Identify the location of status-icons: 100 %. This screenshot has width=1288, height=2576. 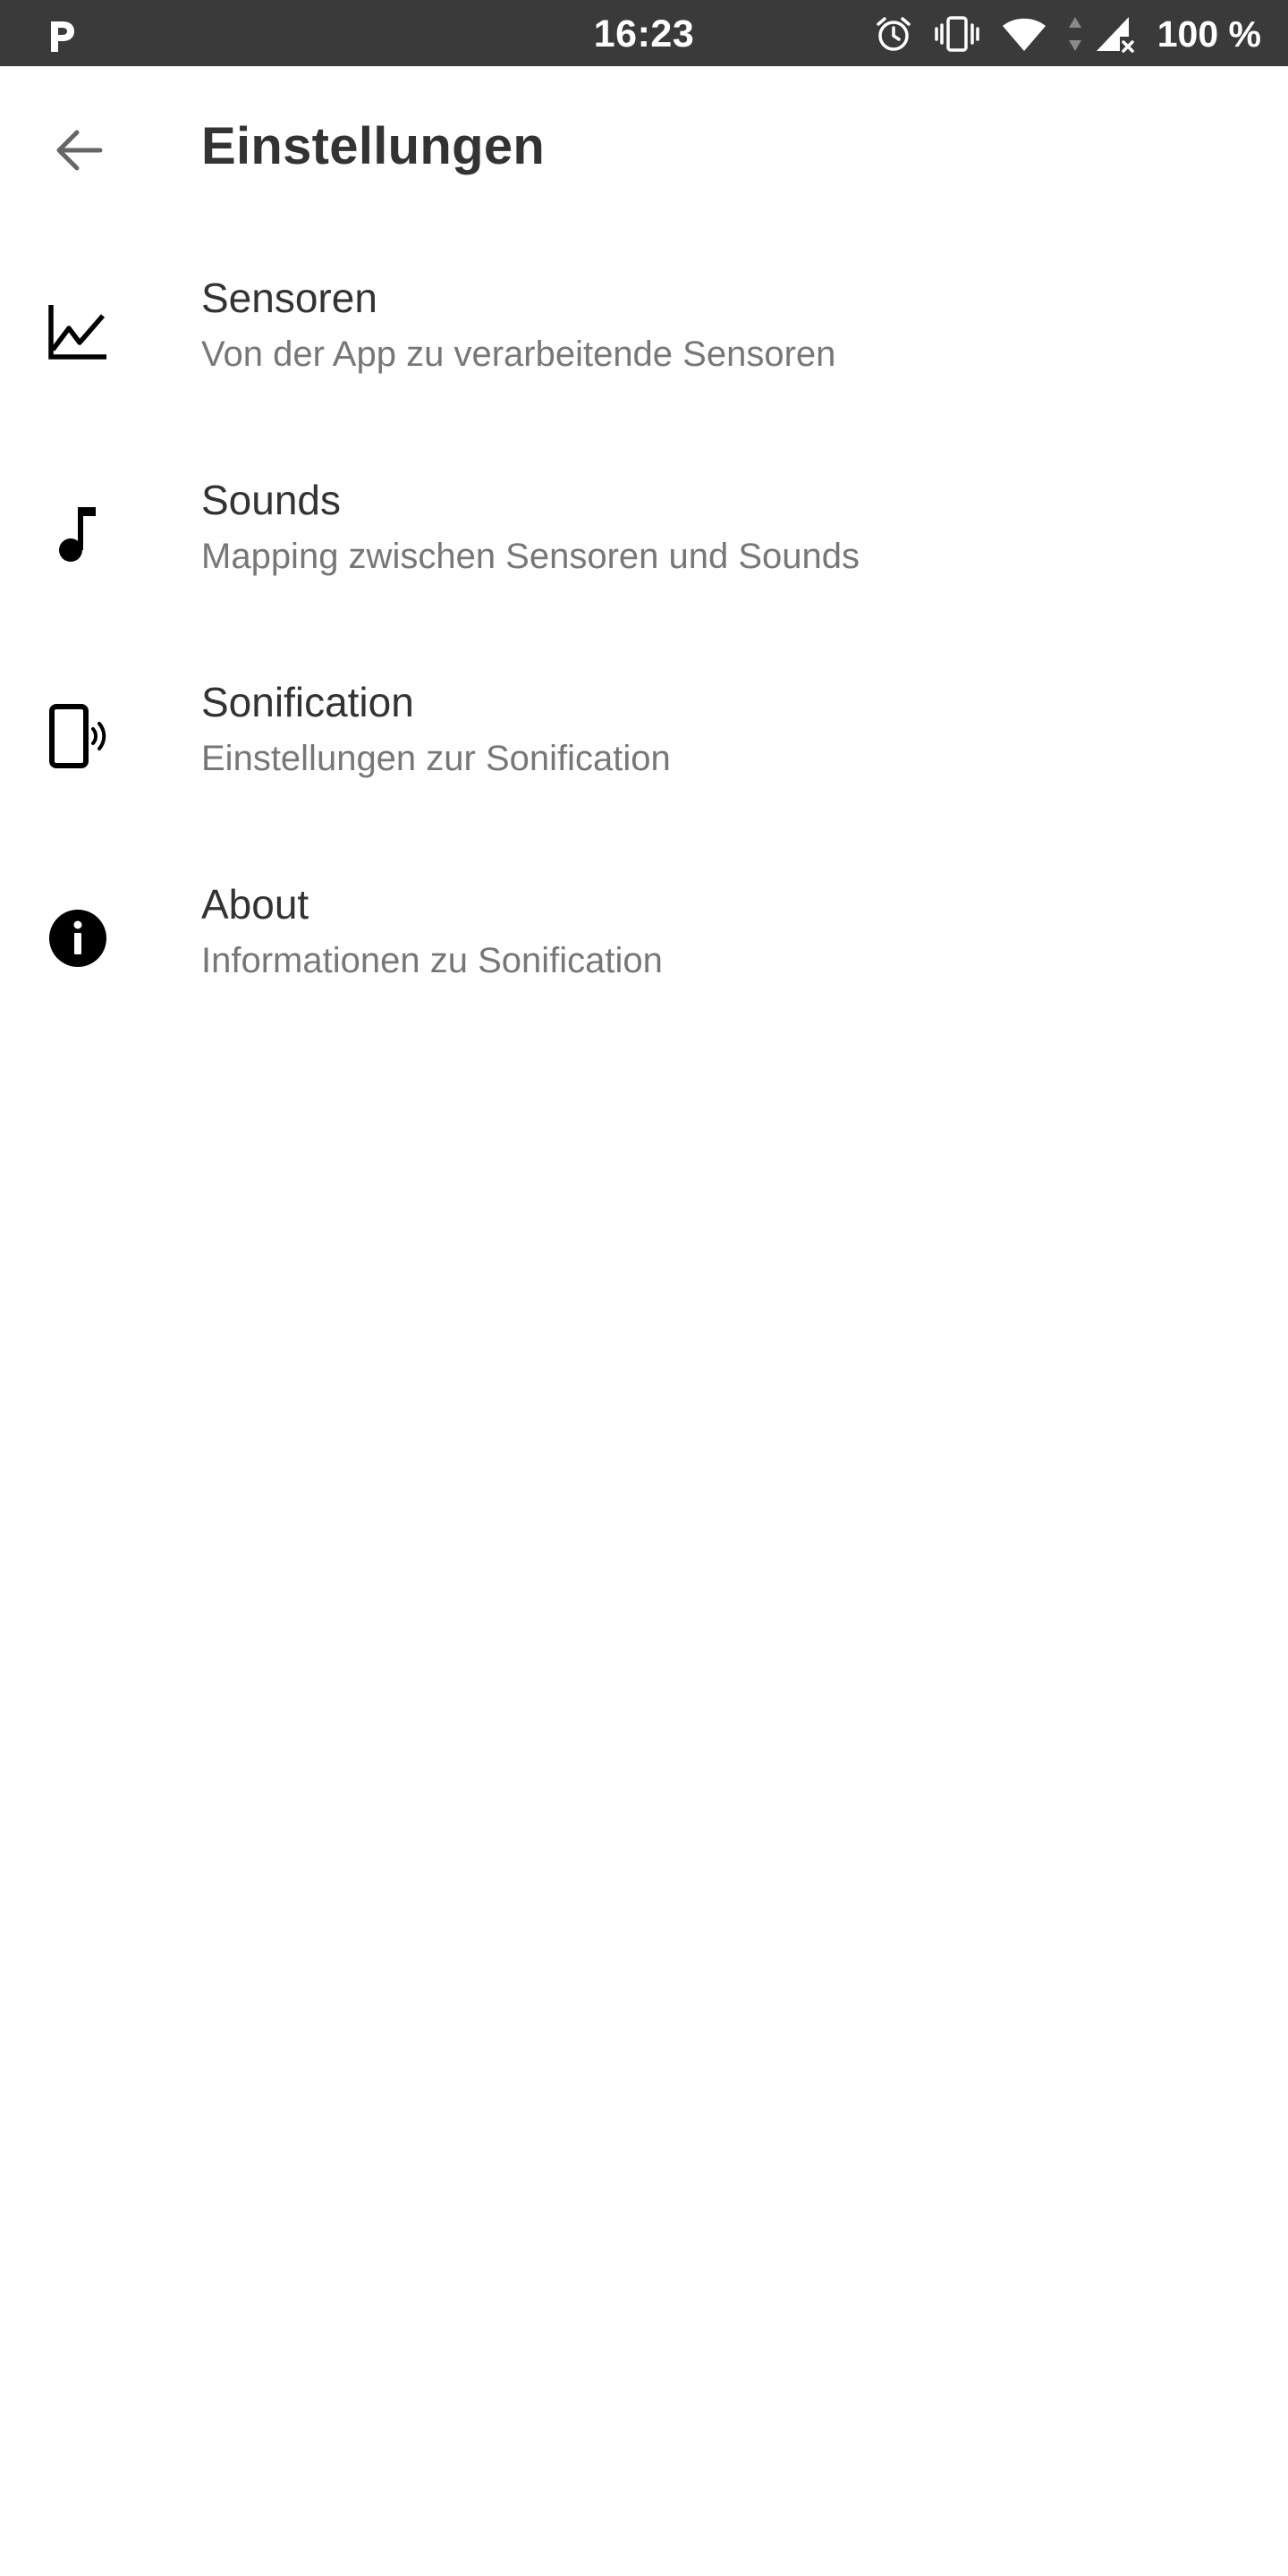
(1068, 34).